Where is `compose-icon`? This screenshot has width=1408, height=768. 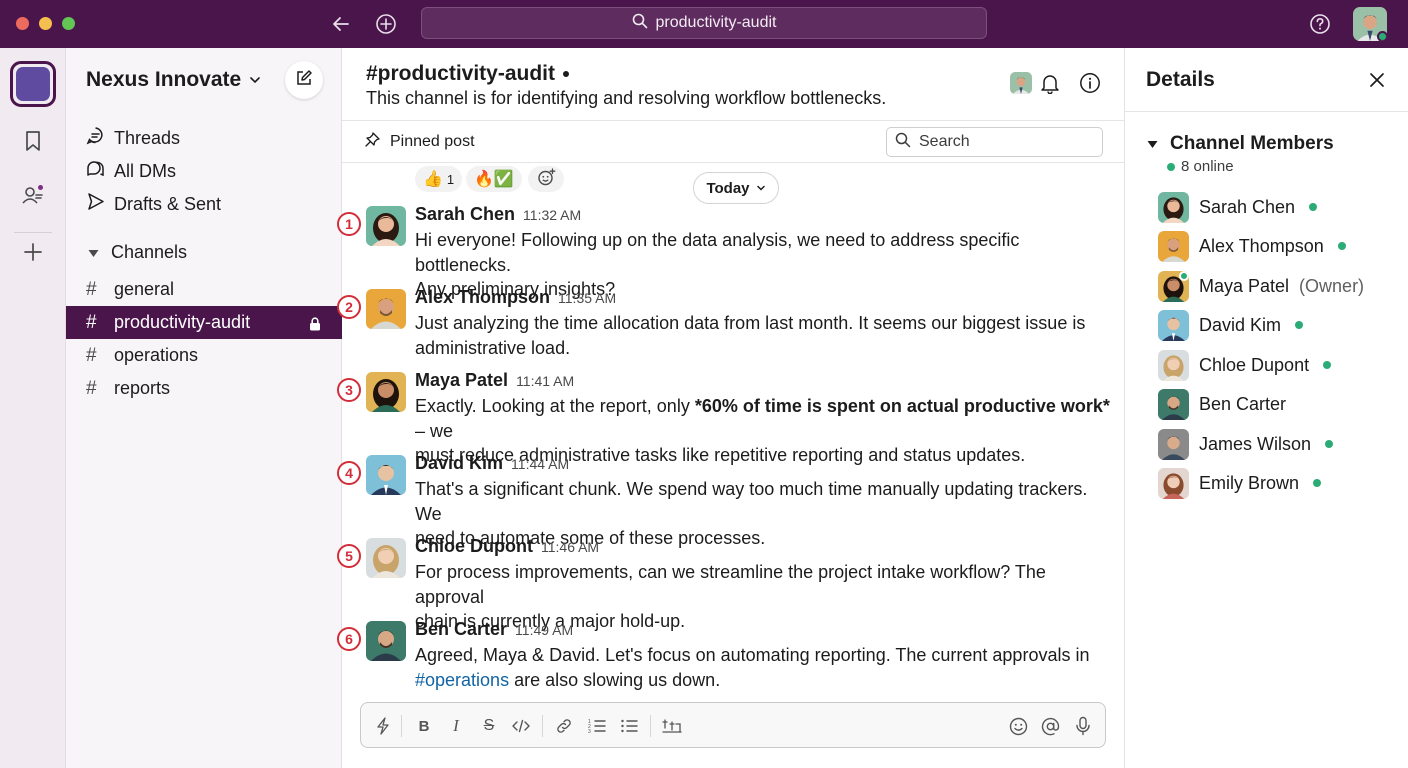 compose-icon is located at coordinates (304, 80).